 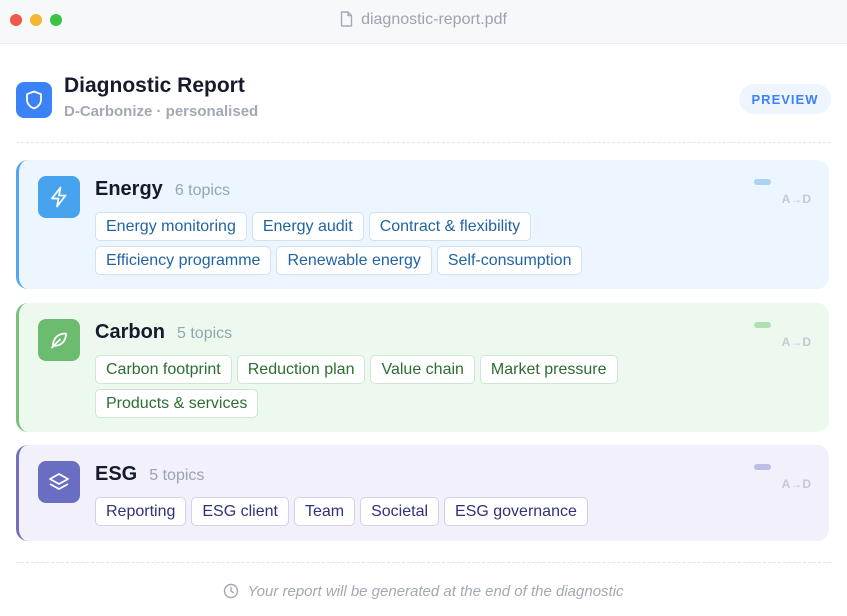 What do you see at coordinates (163, 369) in the screenshot?
I see `topic-chip: Carbon footprint` at bounding box center [163, 369].